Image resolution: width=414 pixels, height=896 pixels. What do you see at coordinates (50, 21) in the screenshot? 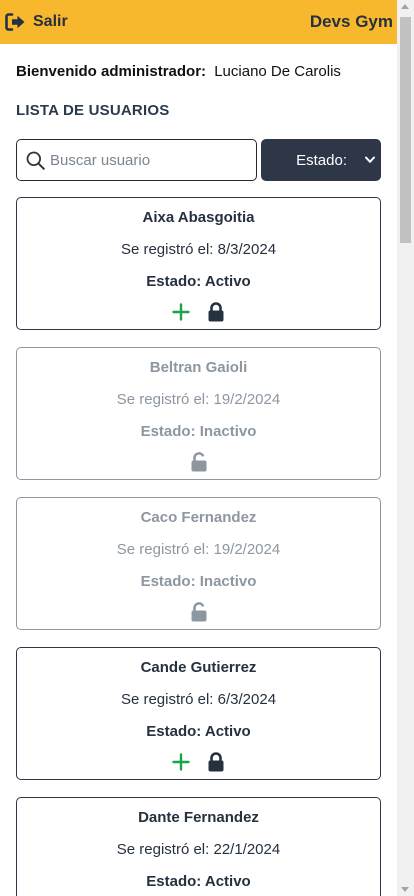
I see `logout-label: Salir` at bounding box center [50, 21].